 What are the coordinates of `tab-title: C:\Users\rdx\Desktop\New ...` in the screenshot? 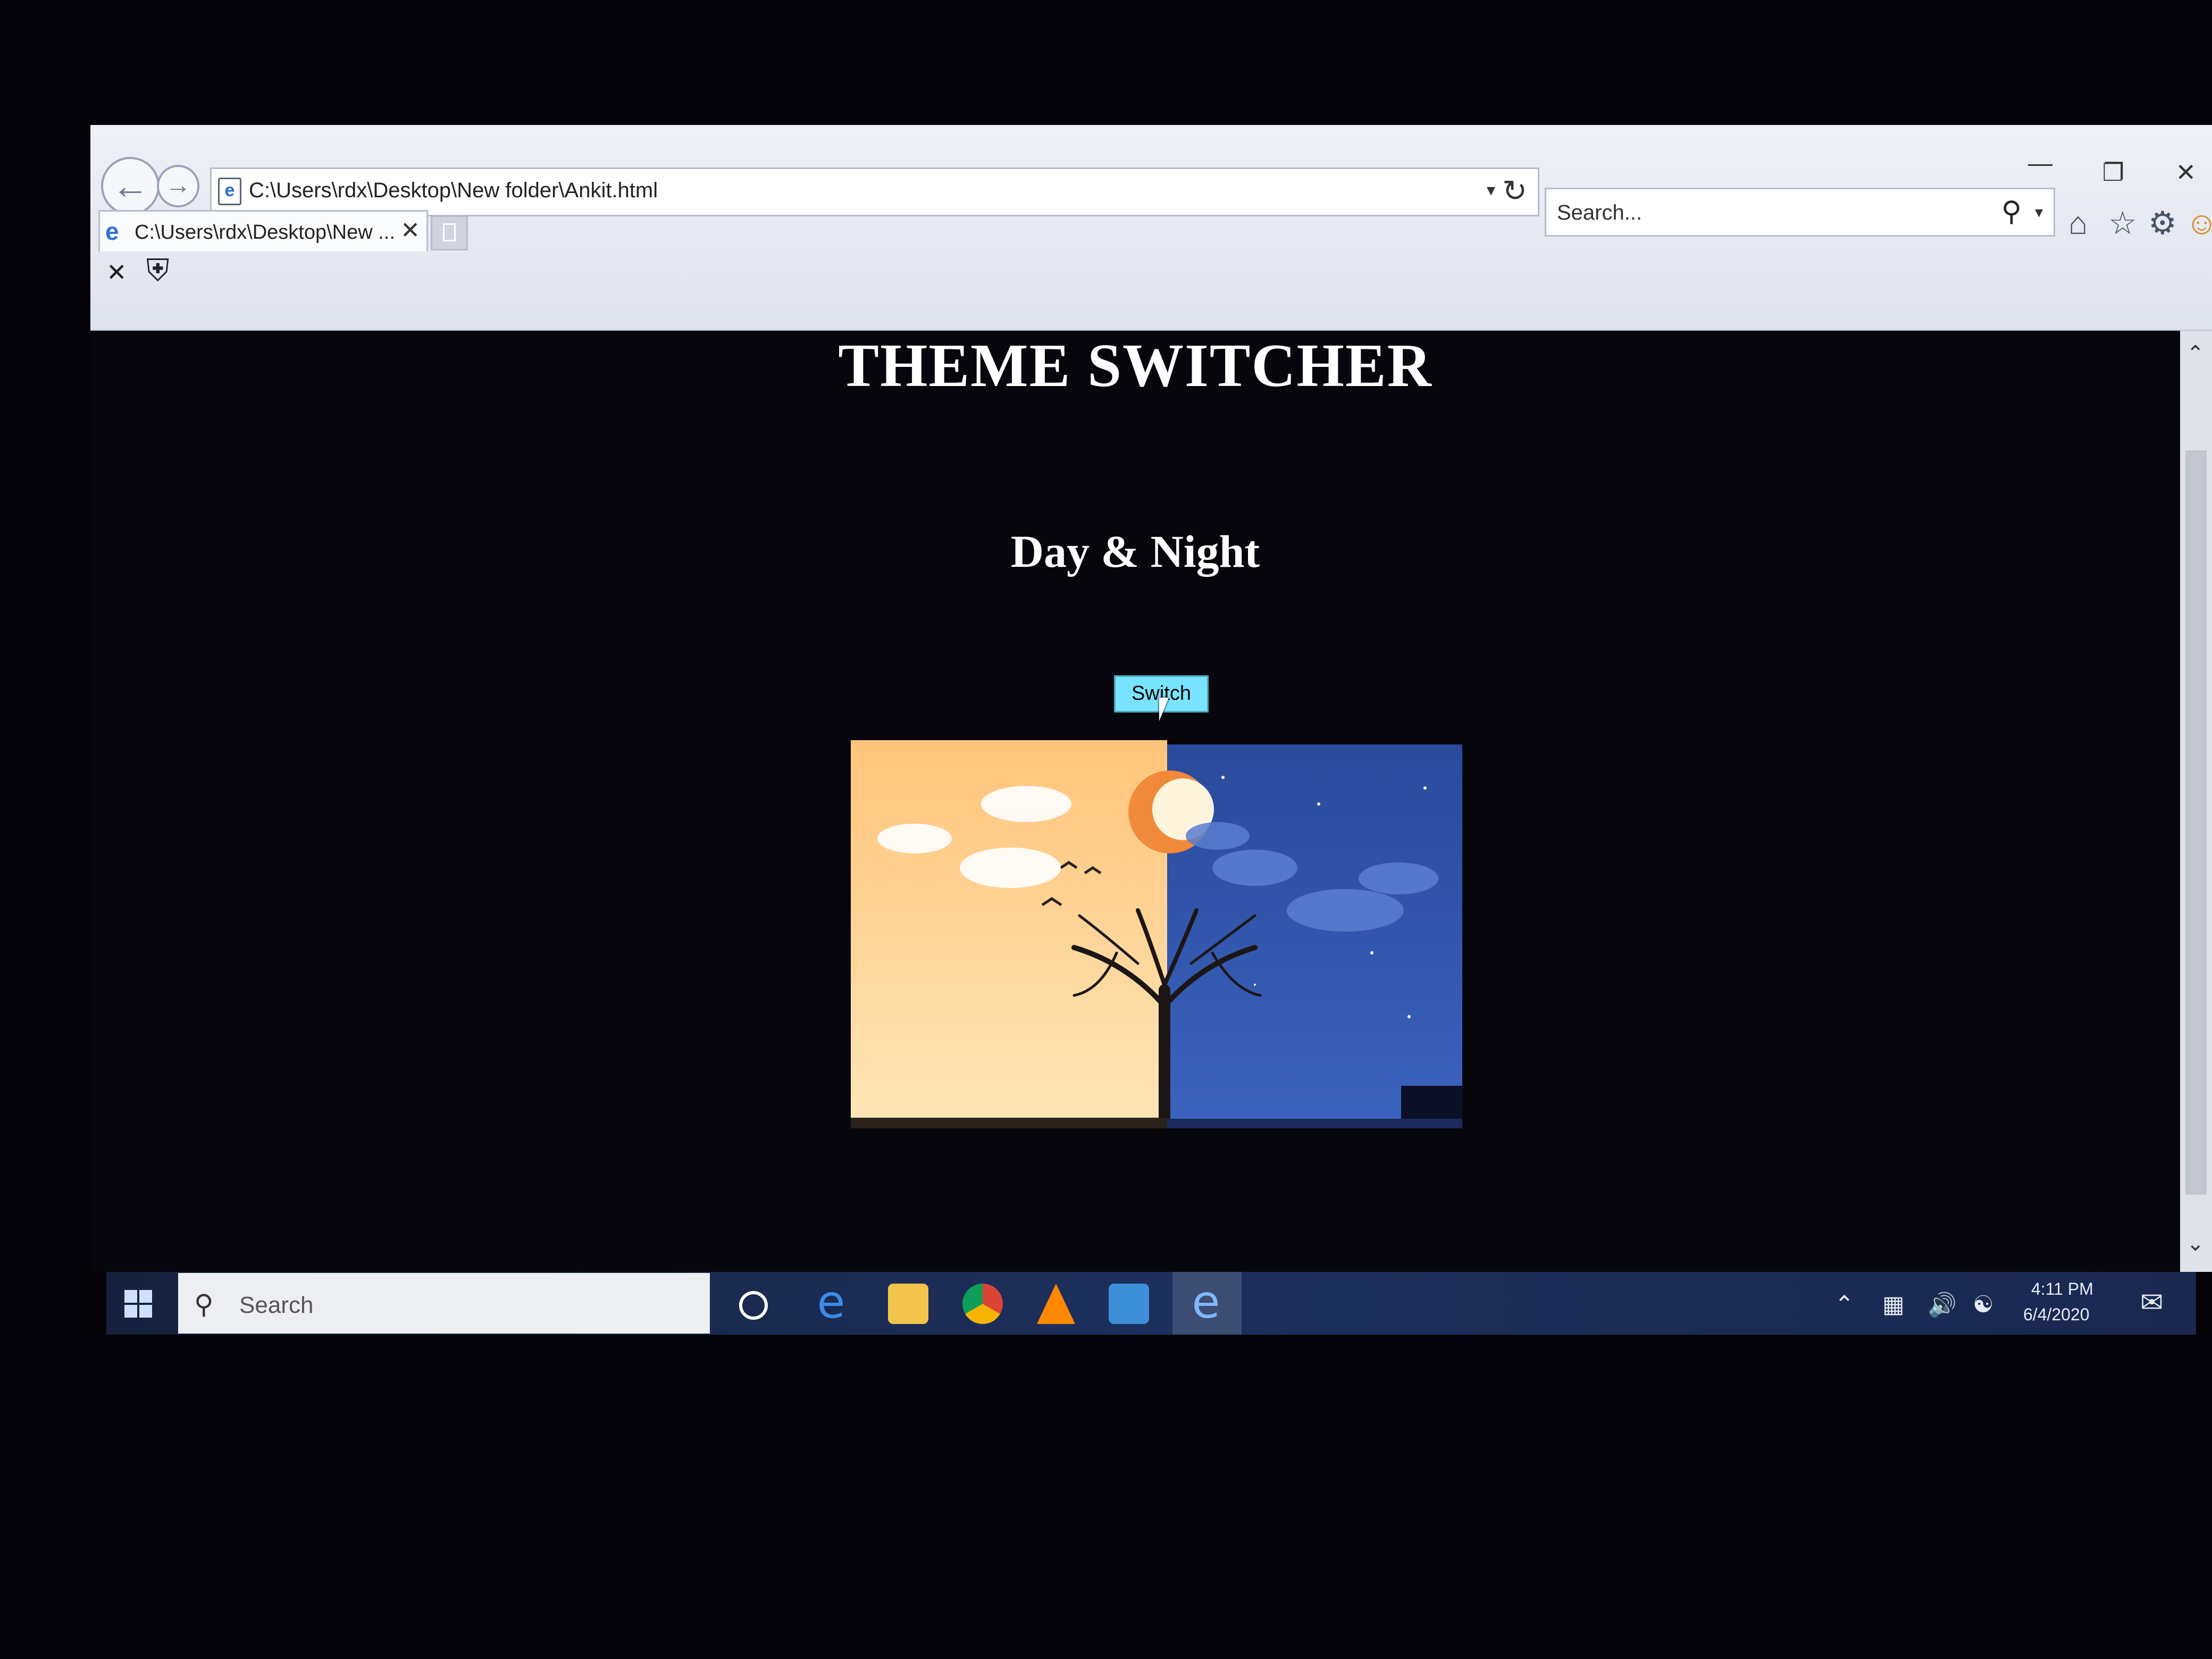 It's located at (265, 232).